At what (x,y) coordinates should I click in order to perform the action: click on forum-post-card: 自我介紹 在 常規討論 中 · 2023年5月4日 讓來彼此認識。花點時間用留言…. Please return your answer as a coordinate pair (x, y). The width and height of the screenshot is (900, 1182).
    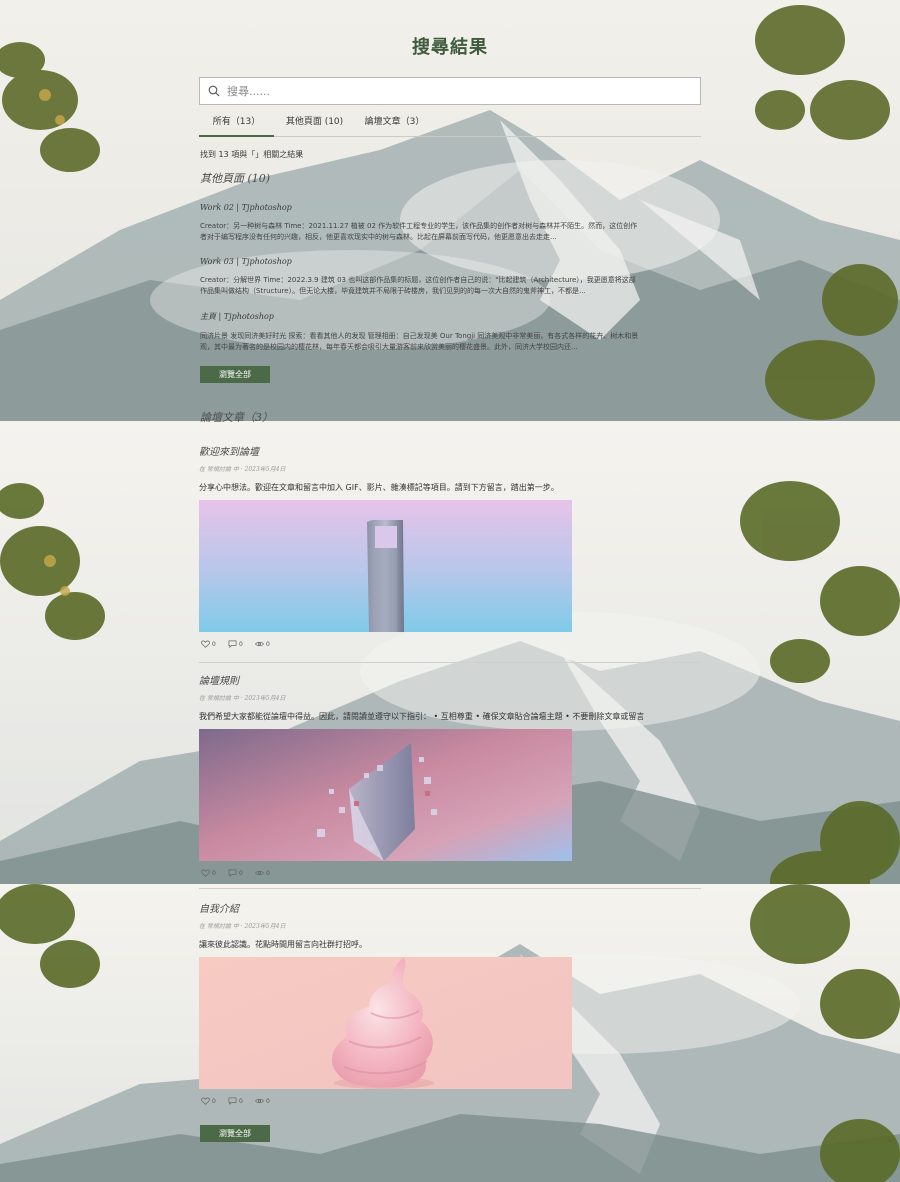
    Looking at the image, I should click on (450, 1003).